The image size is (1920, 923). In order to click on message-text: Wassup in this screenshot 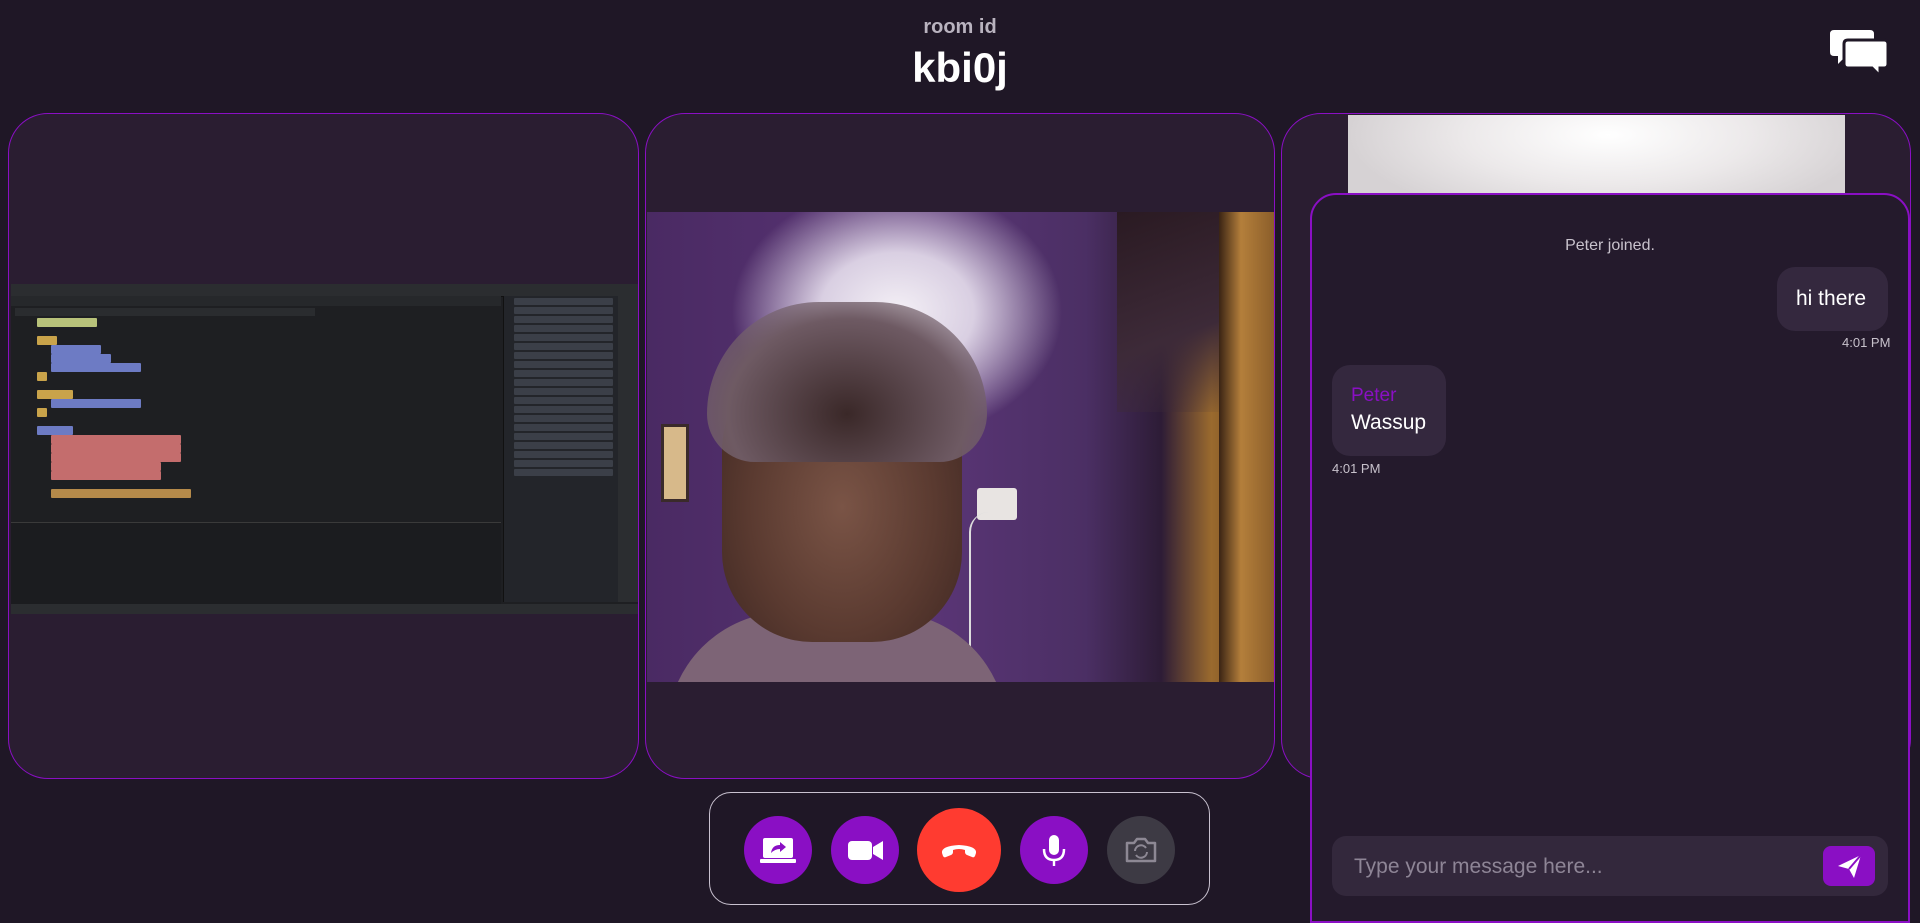, I will do `click(1389, 422)`.